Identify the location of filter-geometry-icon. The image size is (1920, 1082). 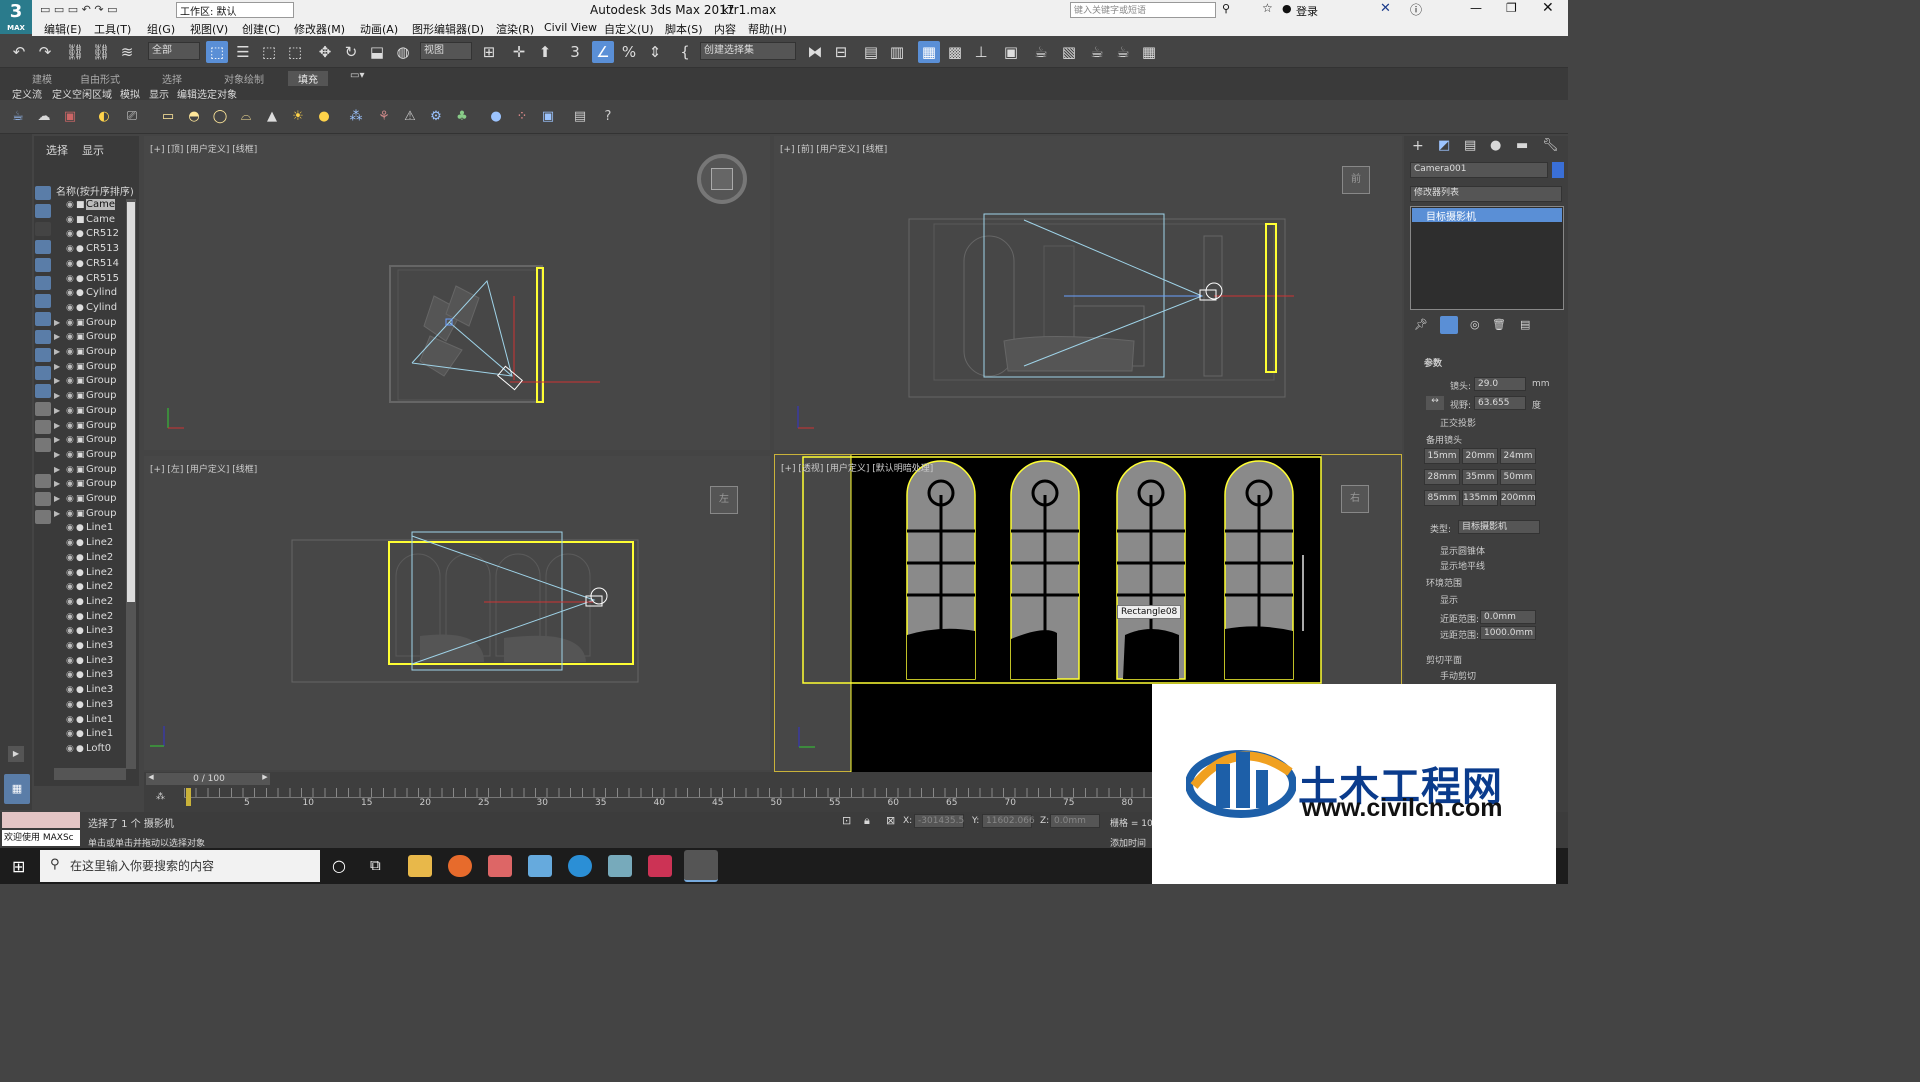
(43, 193).